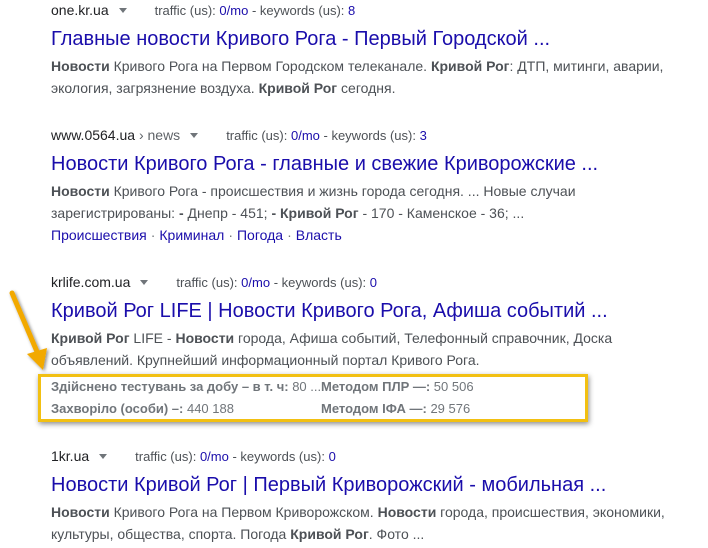 Image resolution: width=708 pixels, height=548 pixels. Describe the element at coordinates (80, 10) in the screenshot. I see `result-url: one.kr.ua` at that location.